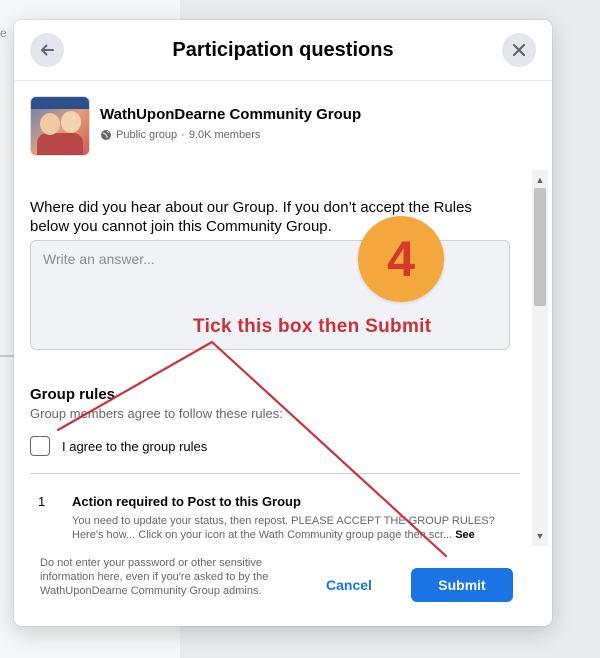 This screenshot has width=600, height=658. Describe the element at coordinates (312, 326) in the screenshot. I see `annotation-instruction: Tick this box then Submit` at that location.